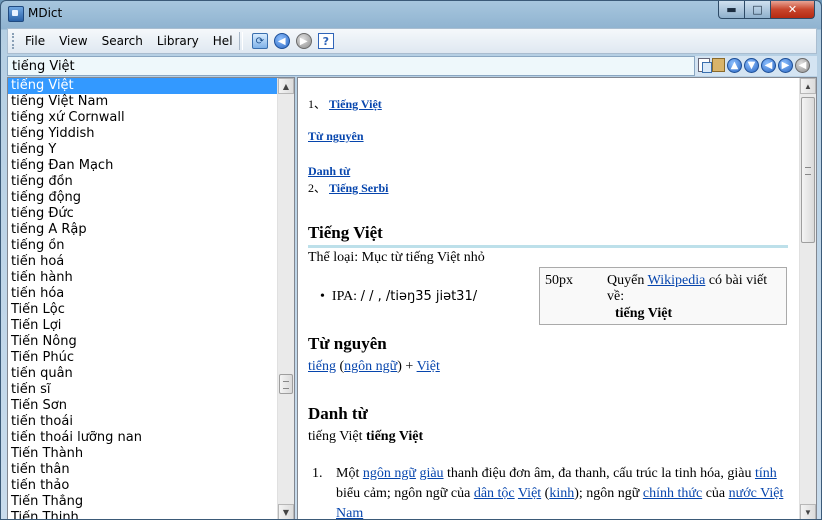  What do you see at coordinates (325, 41) in the screenshot?
I see `help-icon: ?` at bounding box center [325, 41].